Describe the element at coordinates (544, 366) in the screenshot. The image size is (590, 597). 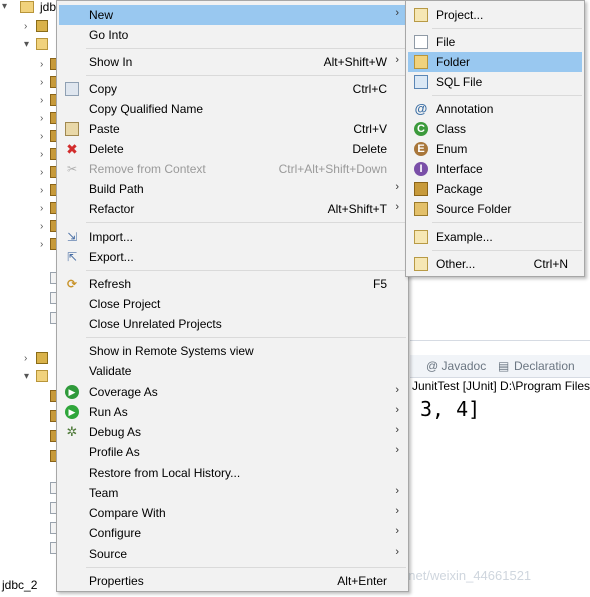
I see `tab-declaration: Declaration` at that location.